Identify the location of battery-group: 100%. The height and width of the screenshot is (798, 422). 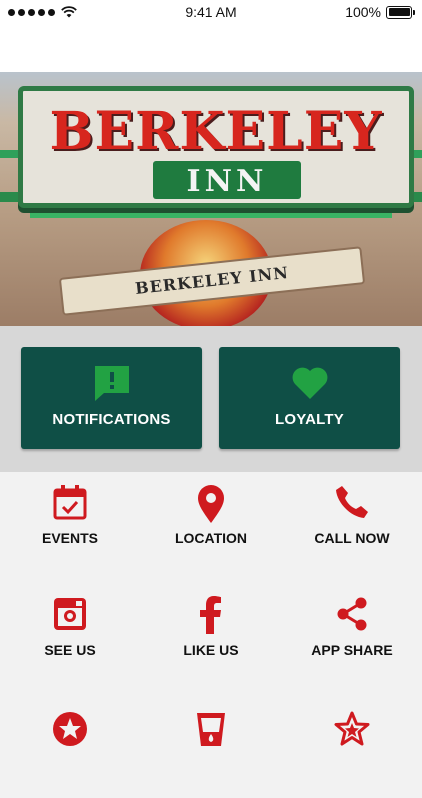
(380, 12).